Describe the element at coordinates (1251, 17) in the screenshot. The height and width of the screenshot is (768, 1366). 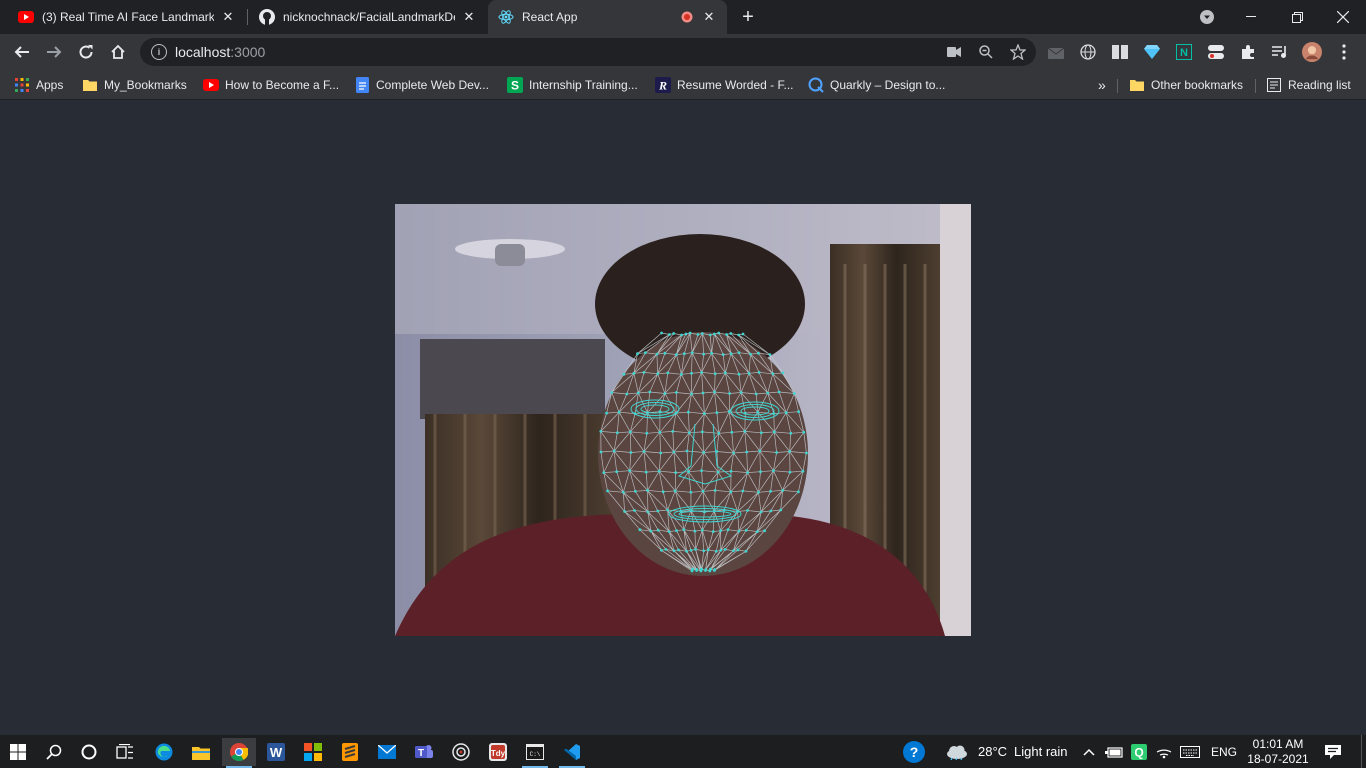
I see `minimize-button` at that location.